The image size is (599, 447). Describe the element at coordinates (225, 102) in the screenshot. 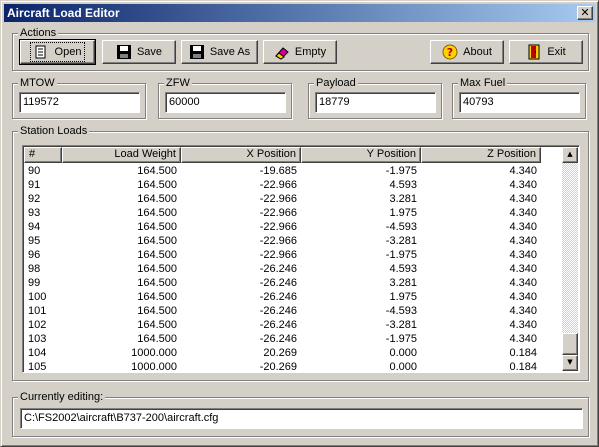

I see `zfw-field: 60000` at that location.